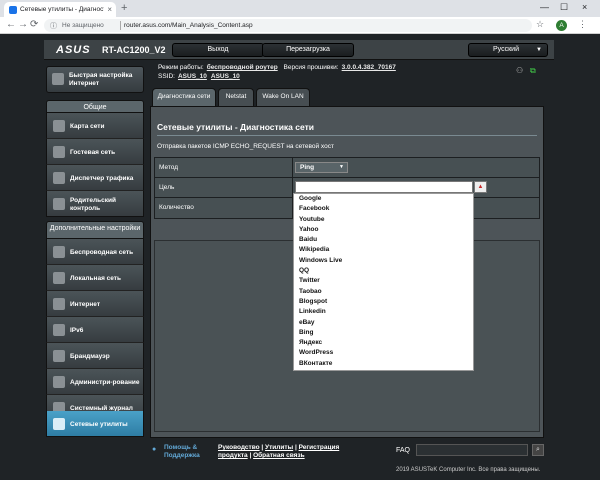  What do you see at coordinates (59, 356) in the screenshot?
I see `firewall-icon` at bounding box center [59, 356].